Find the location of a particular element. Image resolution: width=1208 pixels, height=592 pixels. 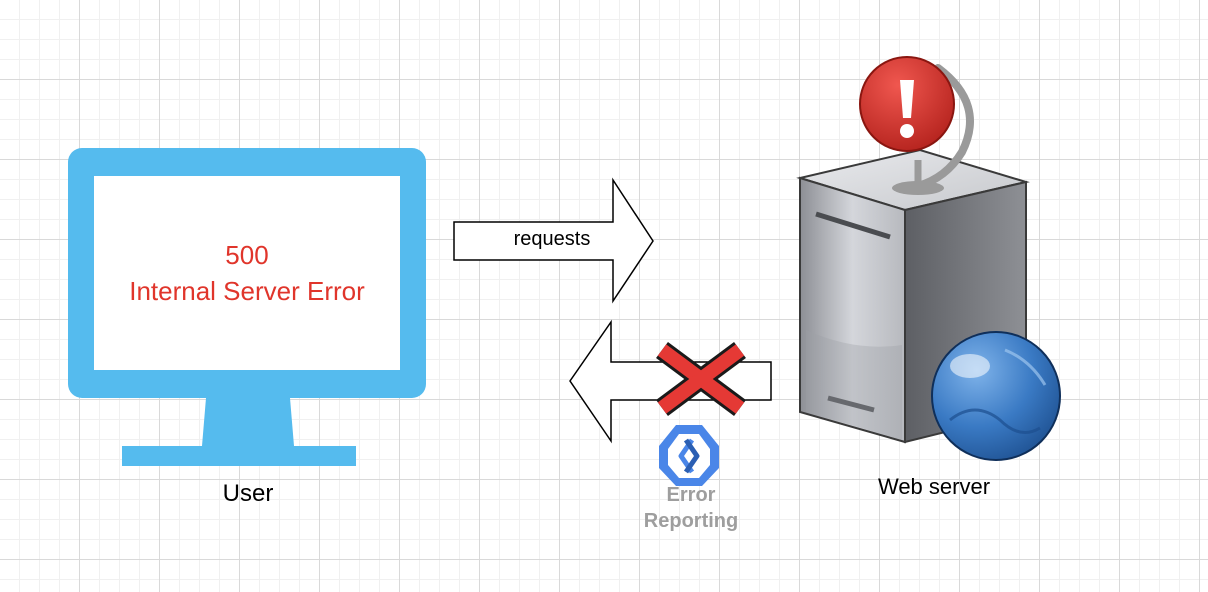

user-label: User is located at coordinates (248, 493).